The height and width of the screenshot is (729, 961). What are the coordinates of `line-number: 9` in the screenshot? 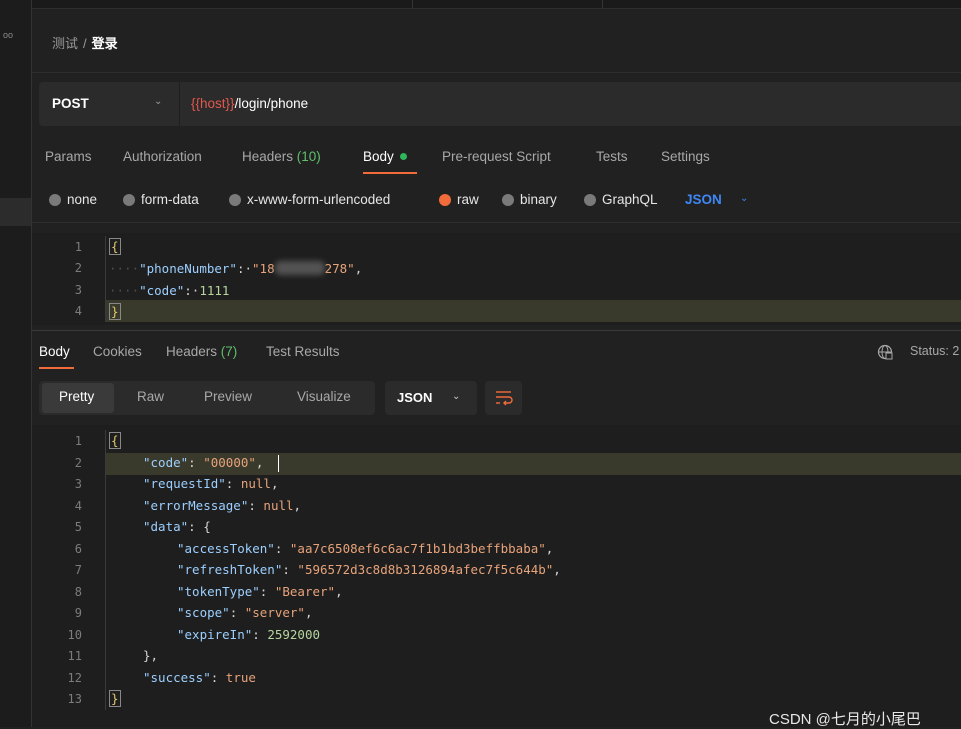 It's located at (78, 613).